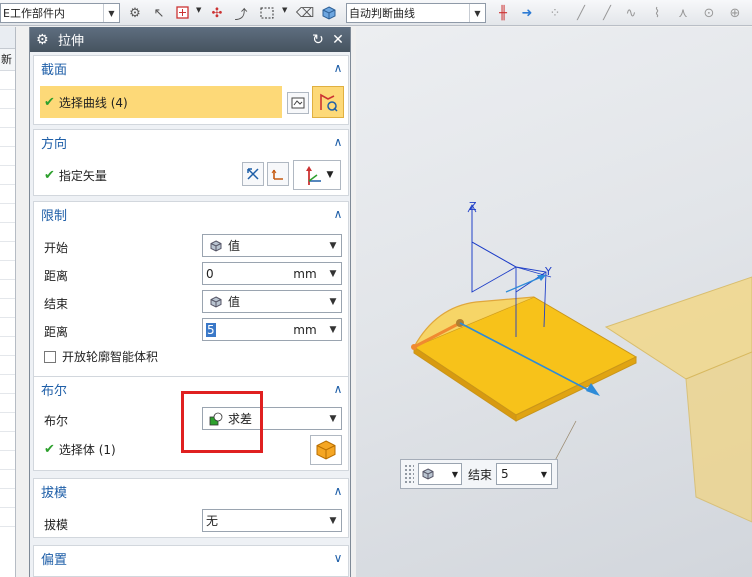 Image resolution: width=752 pixels, height=577 pixels. I want to click on limits-header: 限制 ∧, so click(191, 214).